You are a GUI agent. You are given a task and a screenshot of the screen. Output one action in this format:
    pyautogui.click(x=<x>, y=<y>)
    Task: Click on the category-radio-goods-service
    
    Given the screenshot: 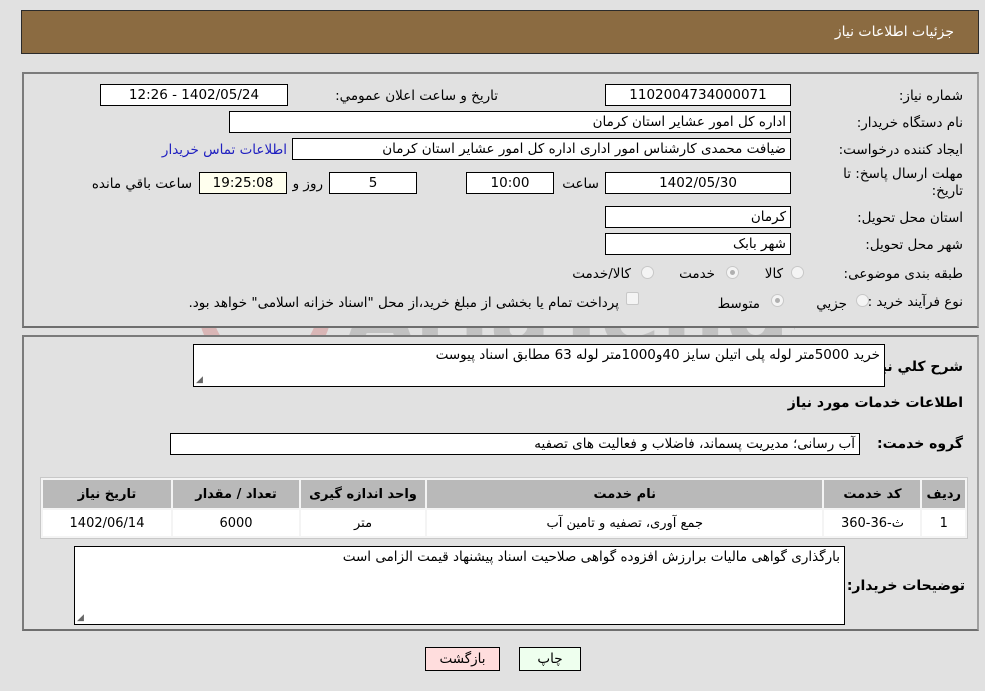 What is the action you would take?
    pyautogui.click(x=647, y=272)
    